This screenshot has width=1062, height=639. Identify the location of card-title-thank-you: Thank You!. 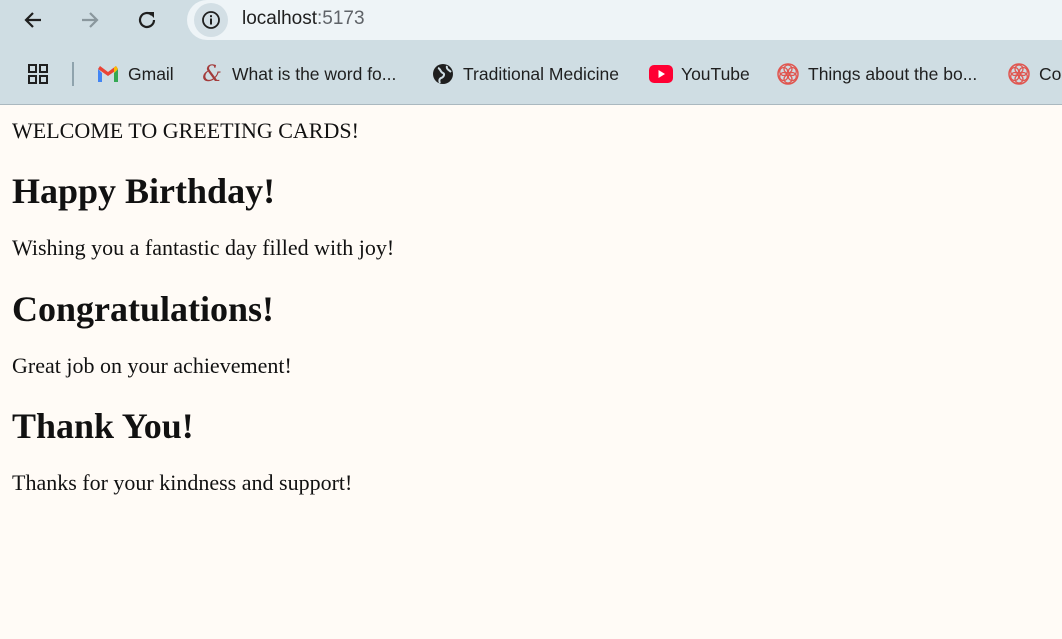
(103, 426).